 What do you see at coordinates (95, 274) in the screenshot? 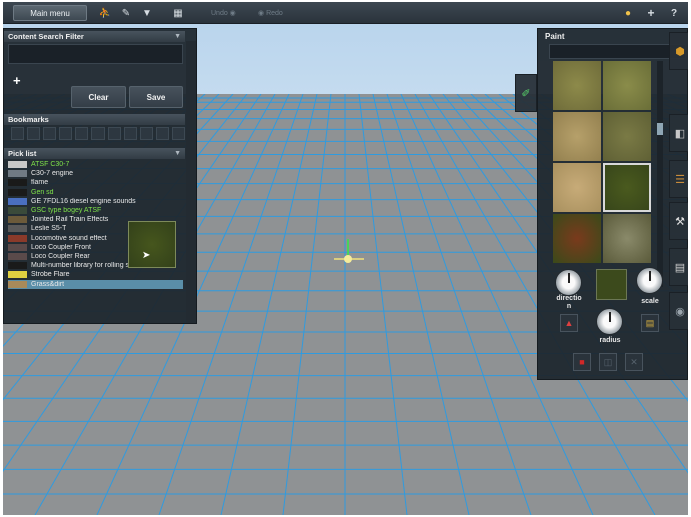
I see `picklist-item: Strobe Flare` at bounding box center [95, 274].